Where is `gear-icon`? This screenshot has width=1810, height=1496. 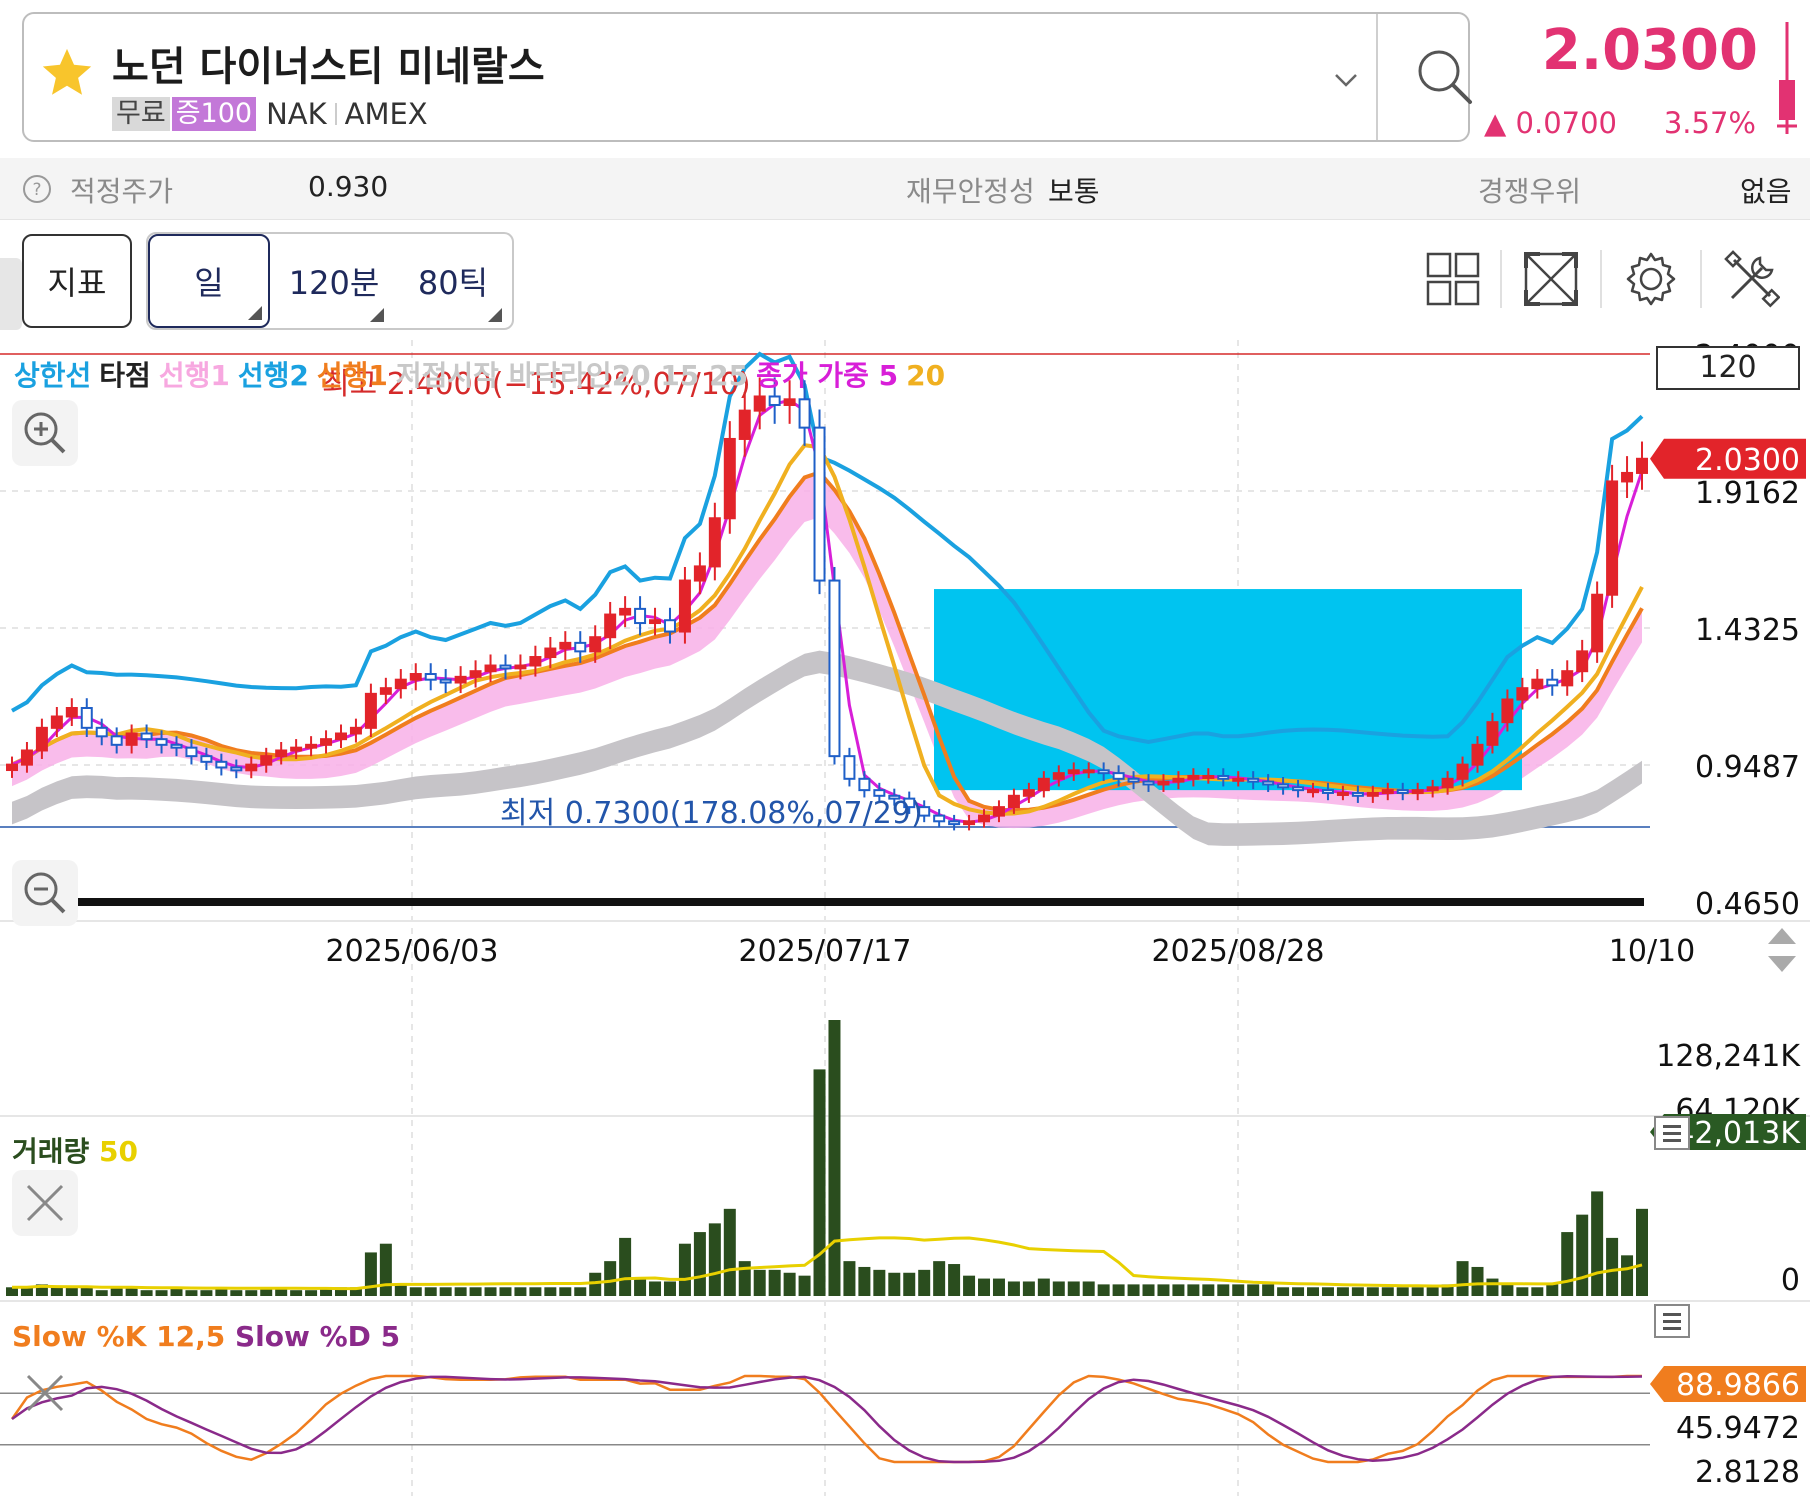
gear-icon is located at coordinates (1651, 279).